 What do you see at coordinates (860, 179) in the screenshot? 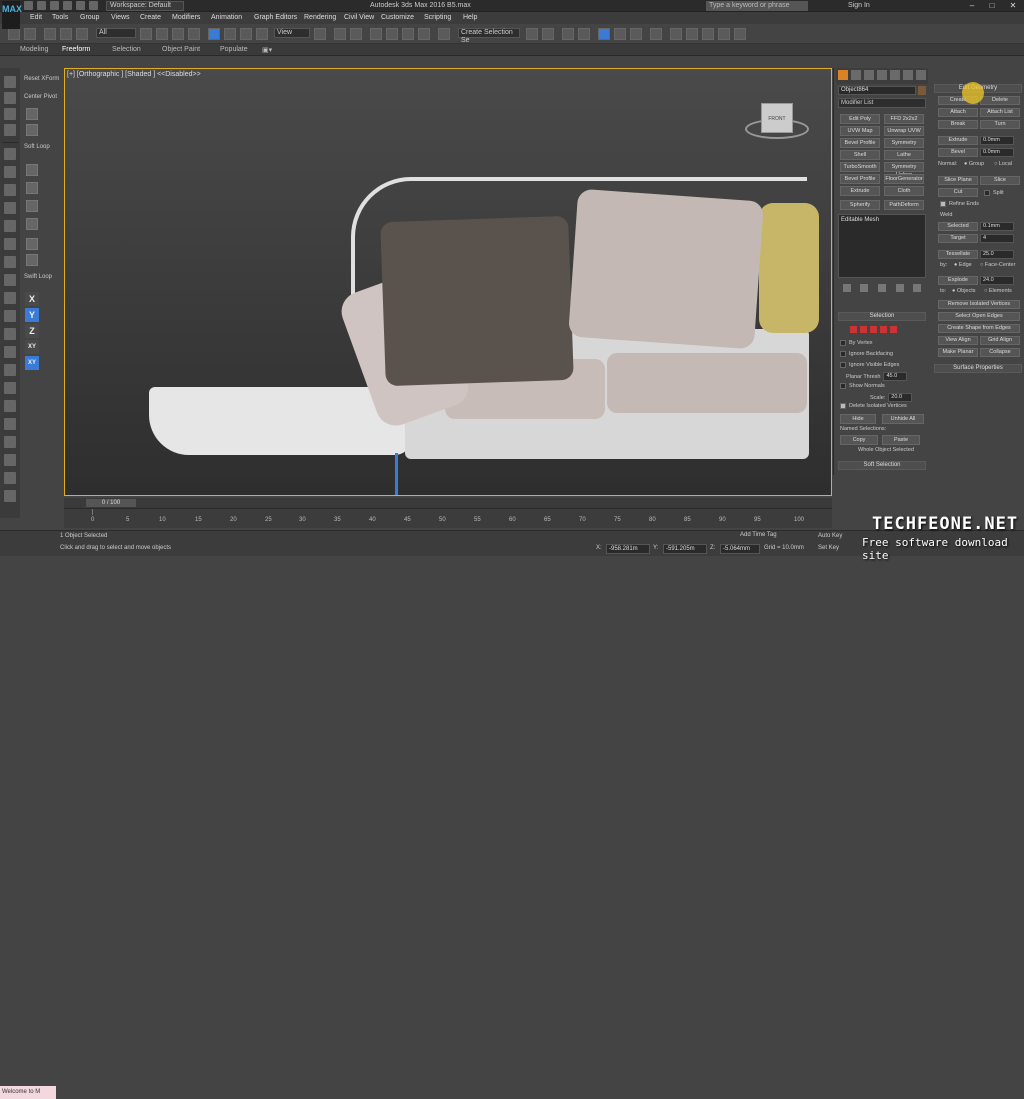
I see `modifier-bevel-profile-2-button: Bevel Profile` at bounding box center [860, 179].